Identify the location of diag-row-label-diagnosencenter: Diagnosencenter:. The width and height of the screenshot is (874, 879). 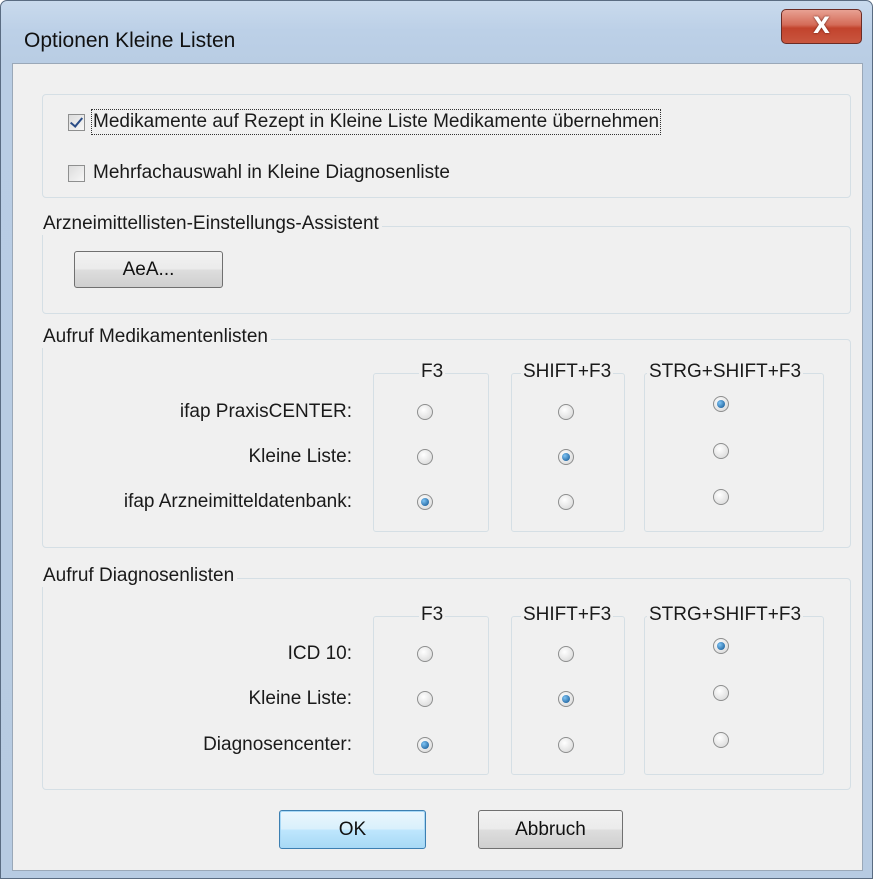
(277, 744).